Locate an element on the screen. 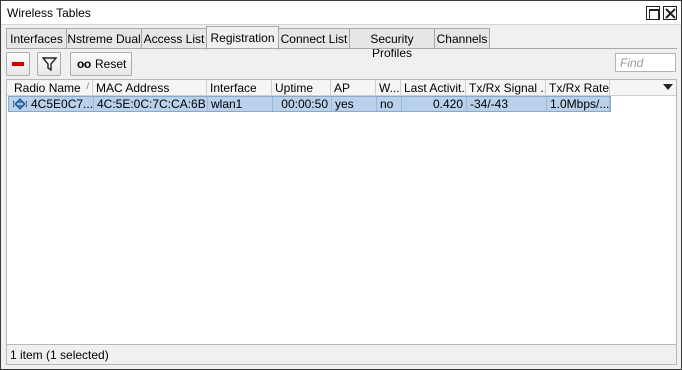  reset-button: oo Reset is located at coordinates (101, 64).